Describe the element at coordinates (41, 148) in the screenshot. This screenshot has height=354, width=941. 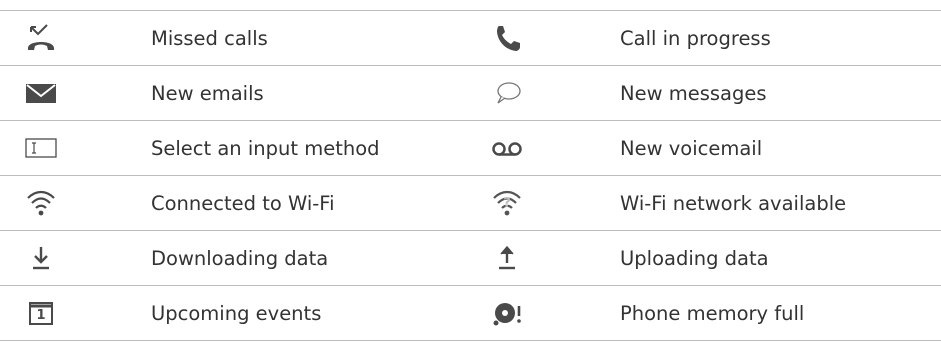
I see `input-method-icon` at that location.